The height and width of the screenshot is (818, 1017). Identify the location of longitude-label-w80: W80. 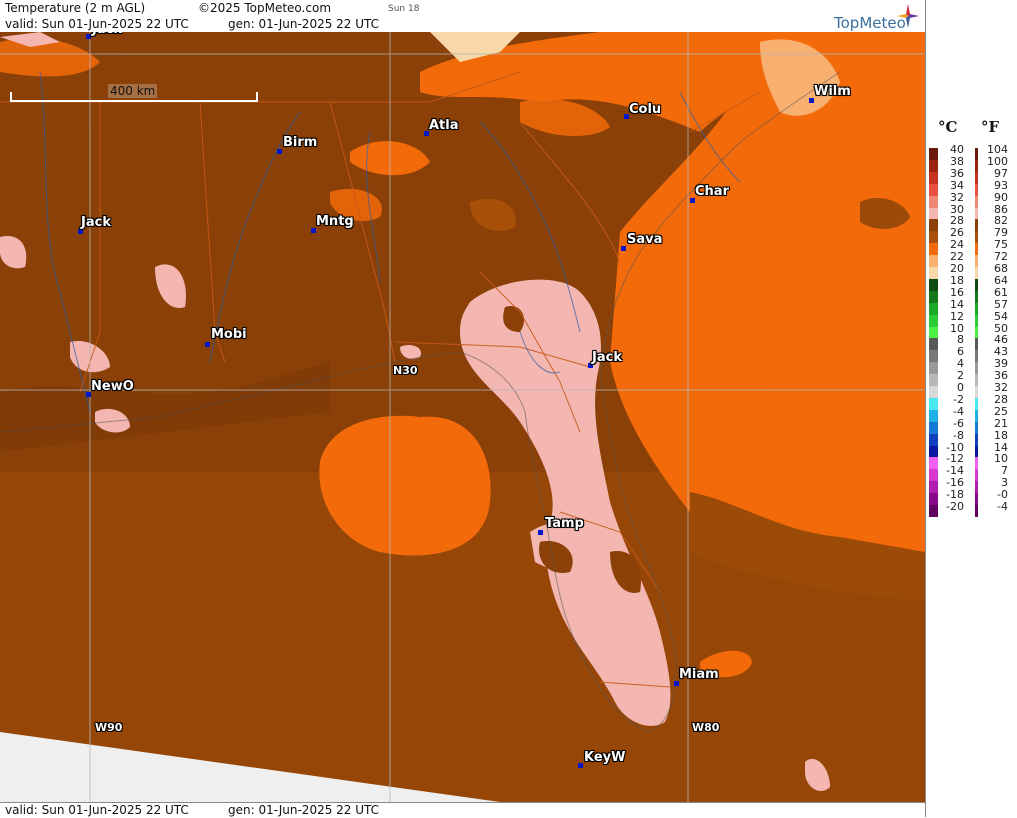
(706, 727).